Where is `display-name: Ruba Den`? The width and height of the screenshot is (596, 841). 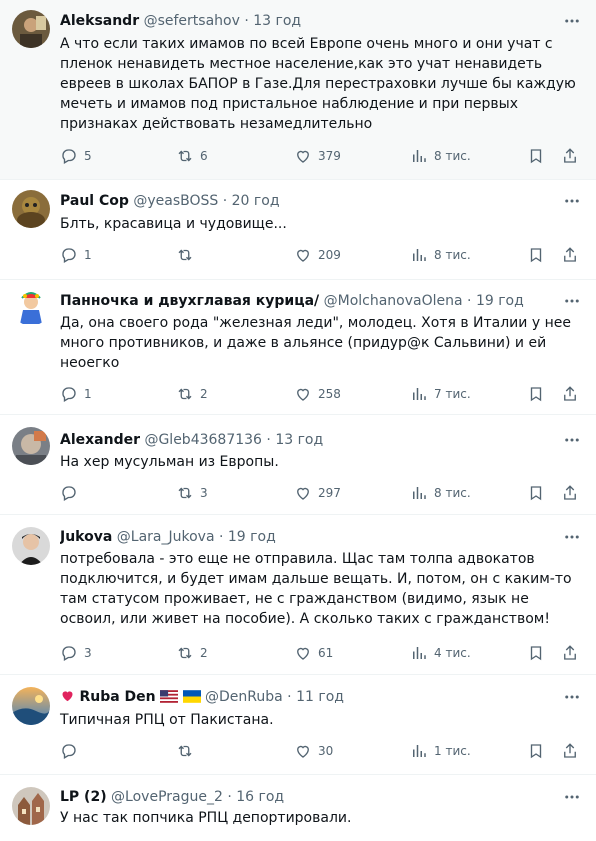 display-name: Ruba Den is located at coordinates (117, 697).